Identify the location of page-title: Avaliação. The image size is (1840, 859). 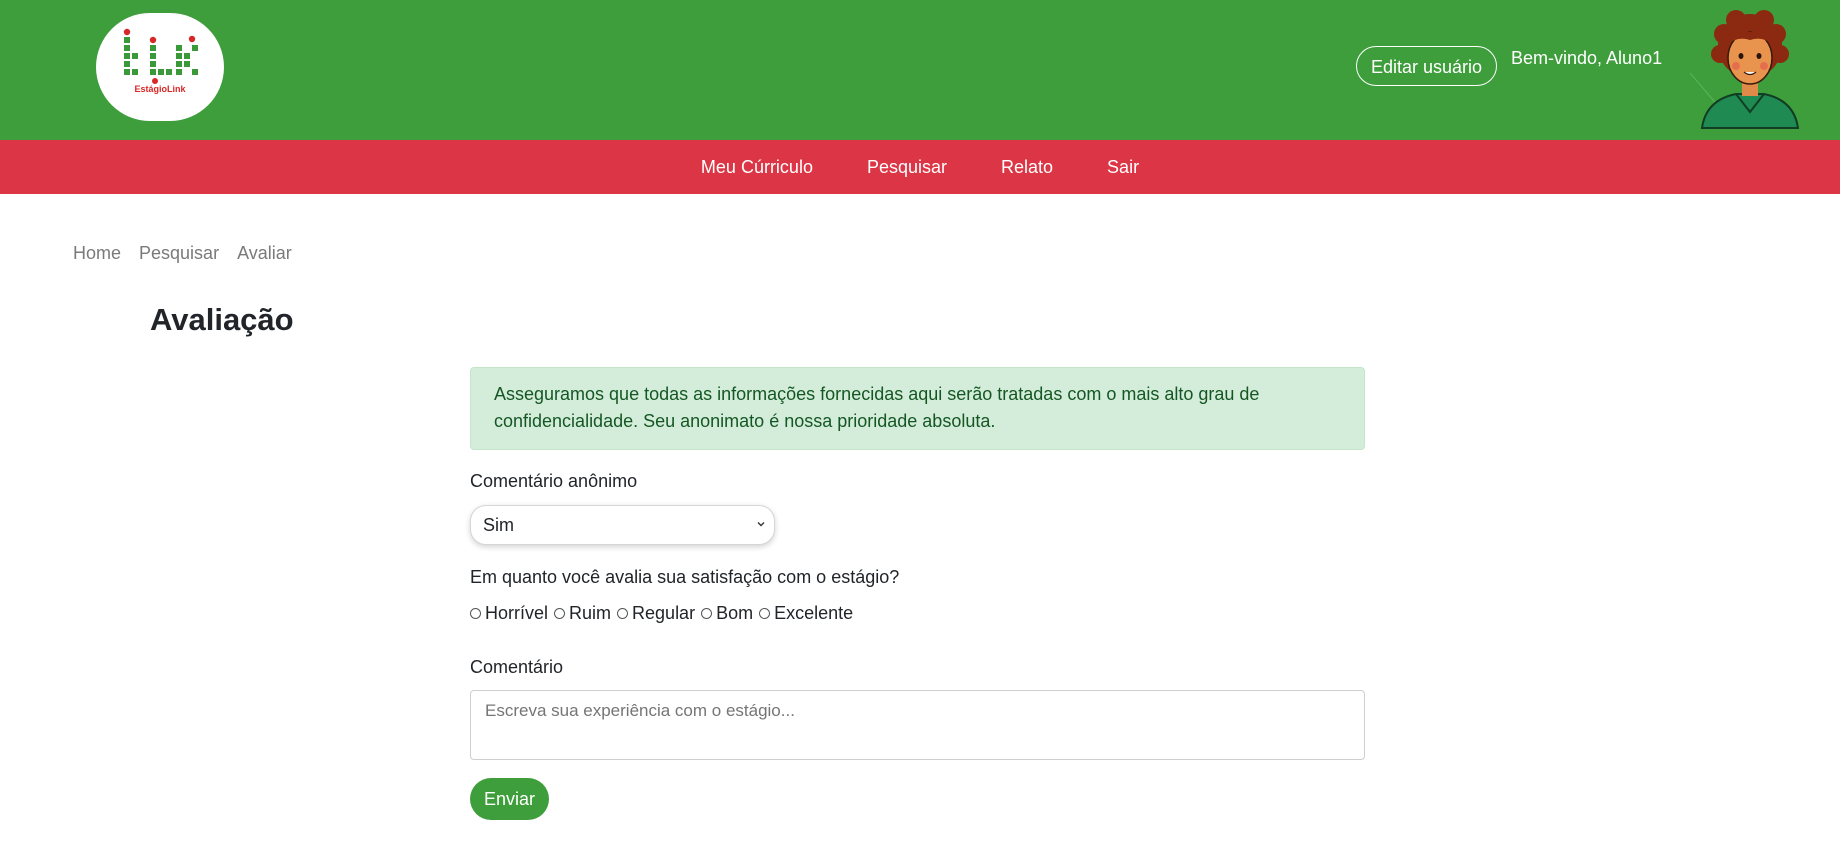
(222, 319).